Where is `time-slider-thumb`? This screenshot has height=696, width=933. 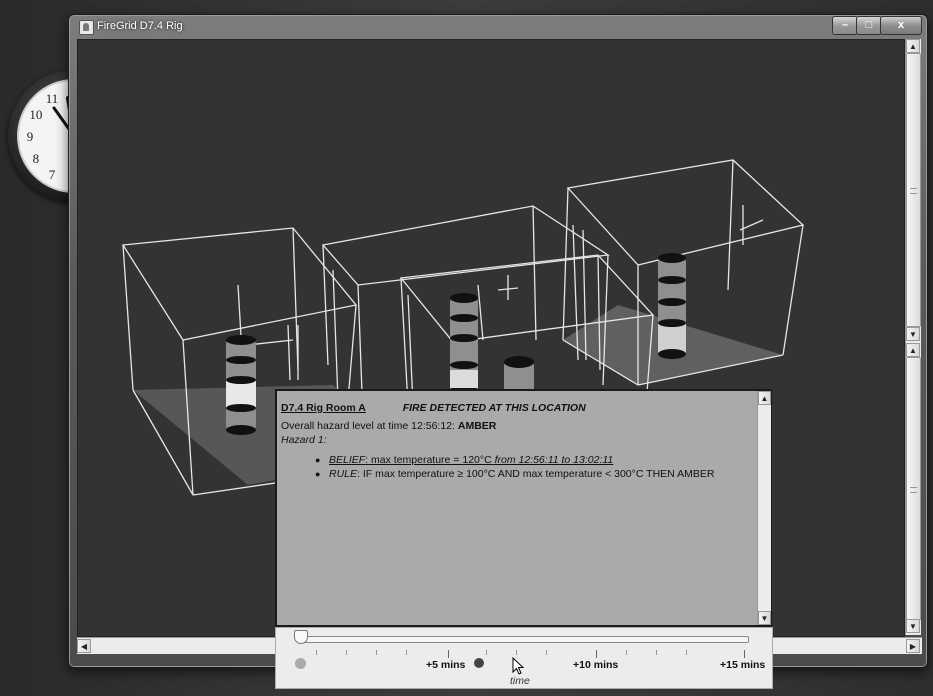
time-slider-thumb is located at coordinates (301, 637).